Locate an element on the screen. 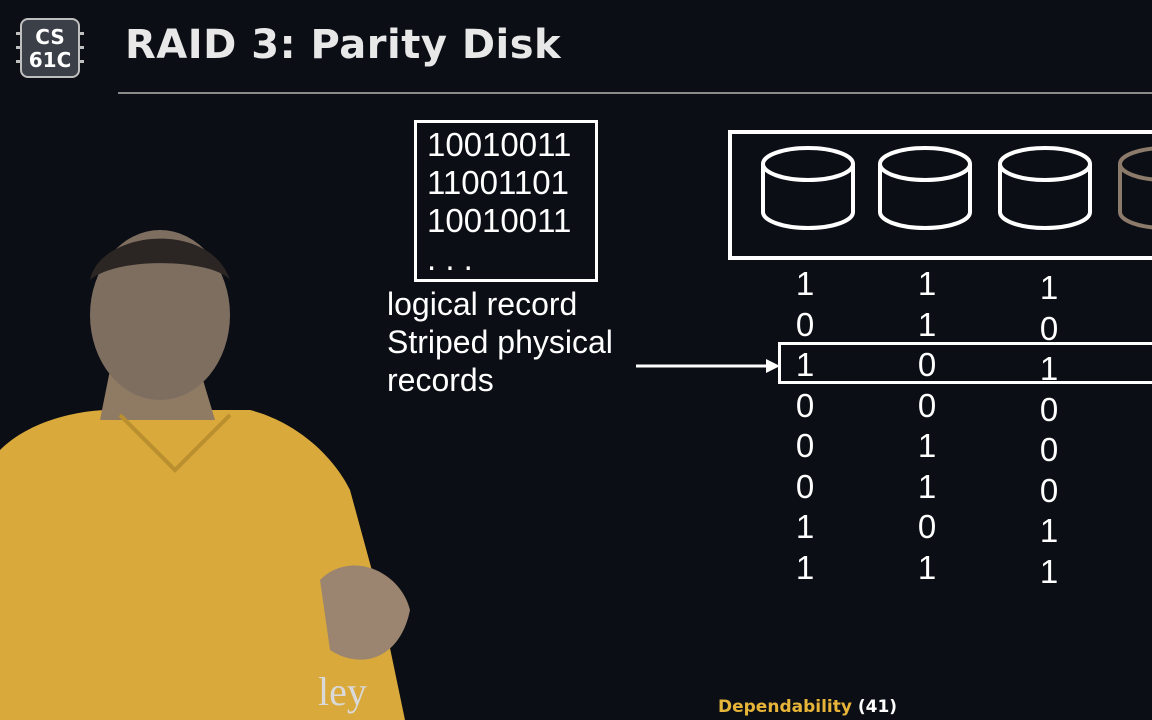 This screenshot has width=1152, height=720. footer-page: (41) is located at coordinates (877, 707).